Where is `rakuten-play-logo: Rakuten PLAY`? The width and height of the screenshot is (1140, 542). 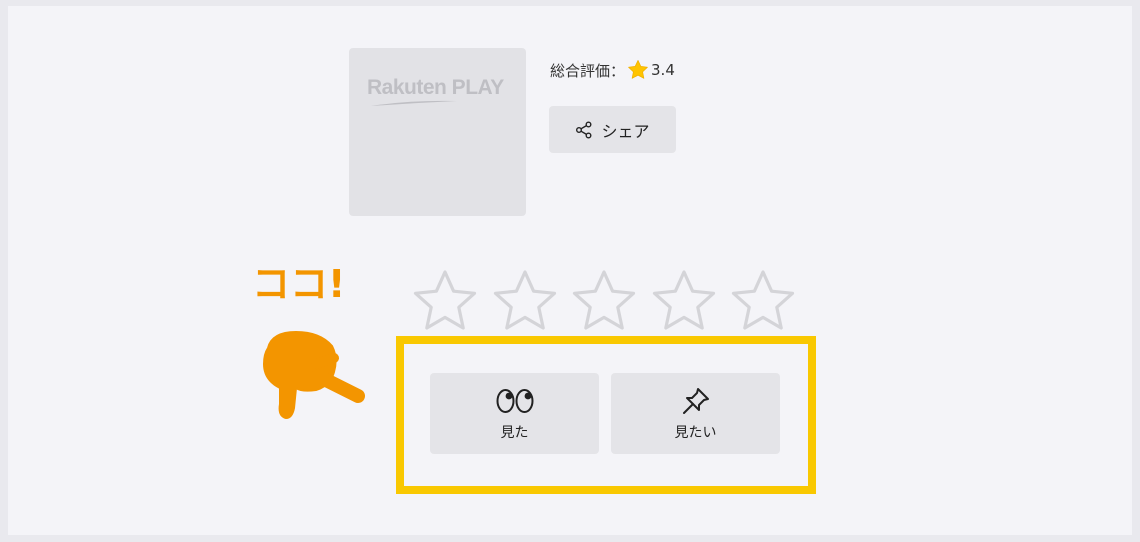 rakuten-play-logo: Rakuten PLAY is located at coordinates (439, 92).